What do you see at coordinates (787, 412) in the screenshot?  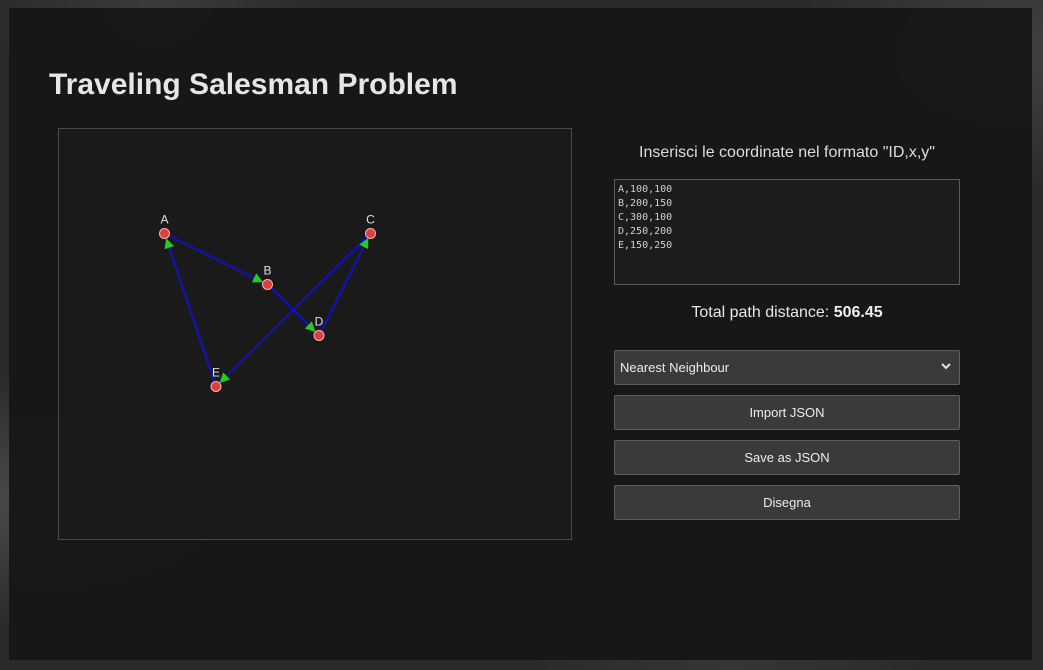 I see `import-json-button: Import JSON` at bounding box center [787, 412].